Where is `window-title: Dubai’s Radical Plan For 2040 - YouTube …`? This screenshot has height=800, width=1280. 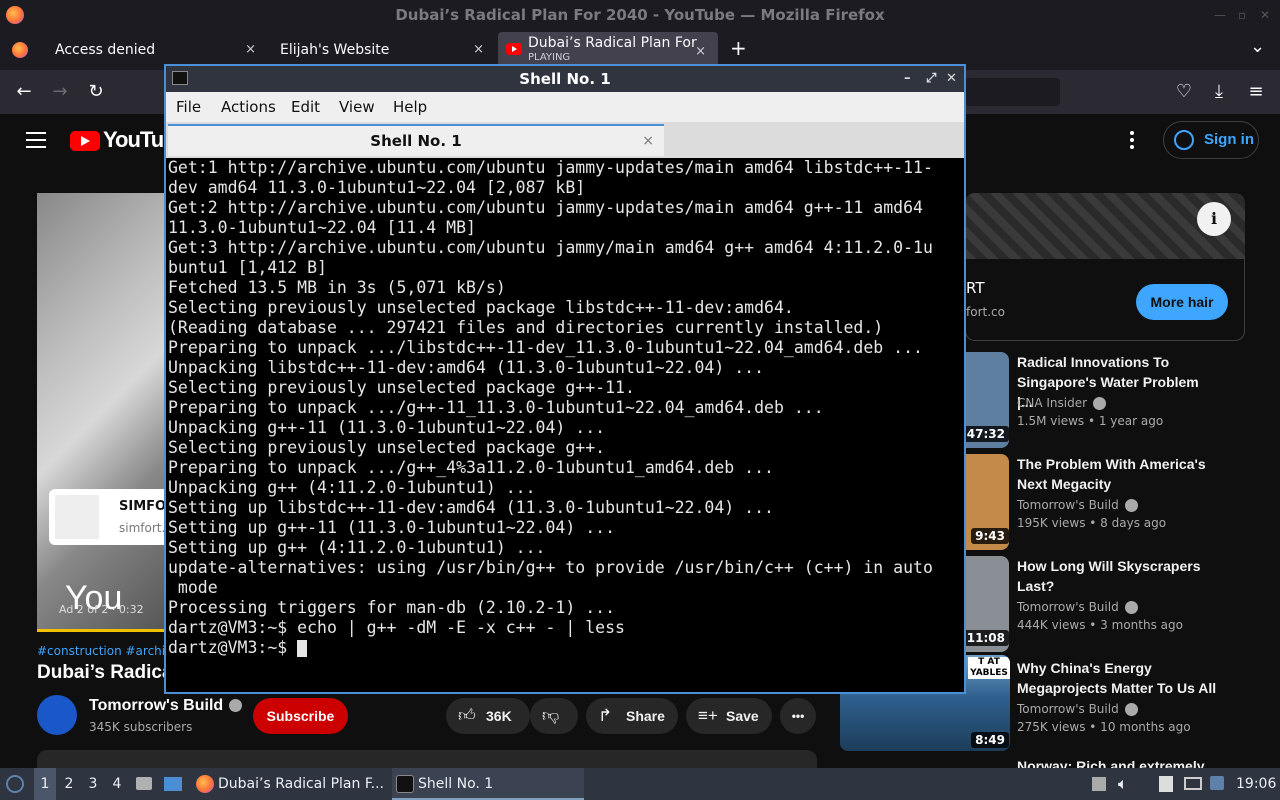
window-title: Dubai’s Radical Plan For 2040 - YouTube … is located at coordinates (640, 15).